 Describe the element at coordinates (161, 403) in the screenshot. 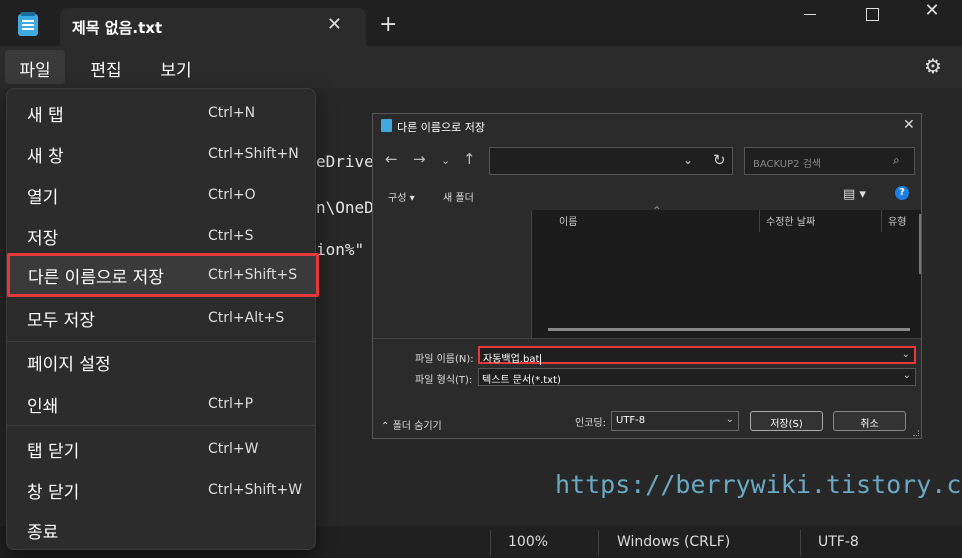

I see `menu-item-print: 인쇄 Ctrl+P` at that location.